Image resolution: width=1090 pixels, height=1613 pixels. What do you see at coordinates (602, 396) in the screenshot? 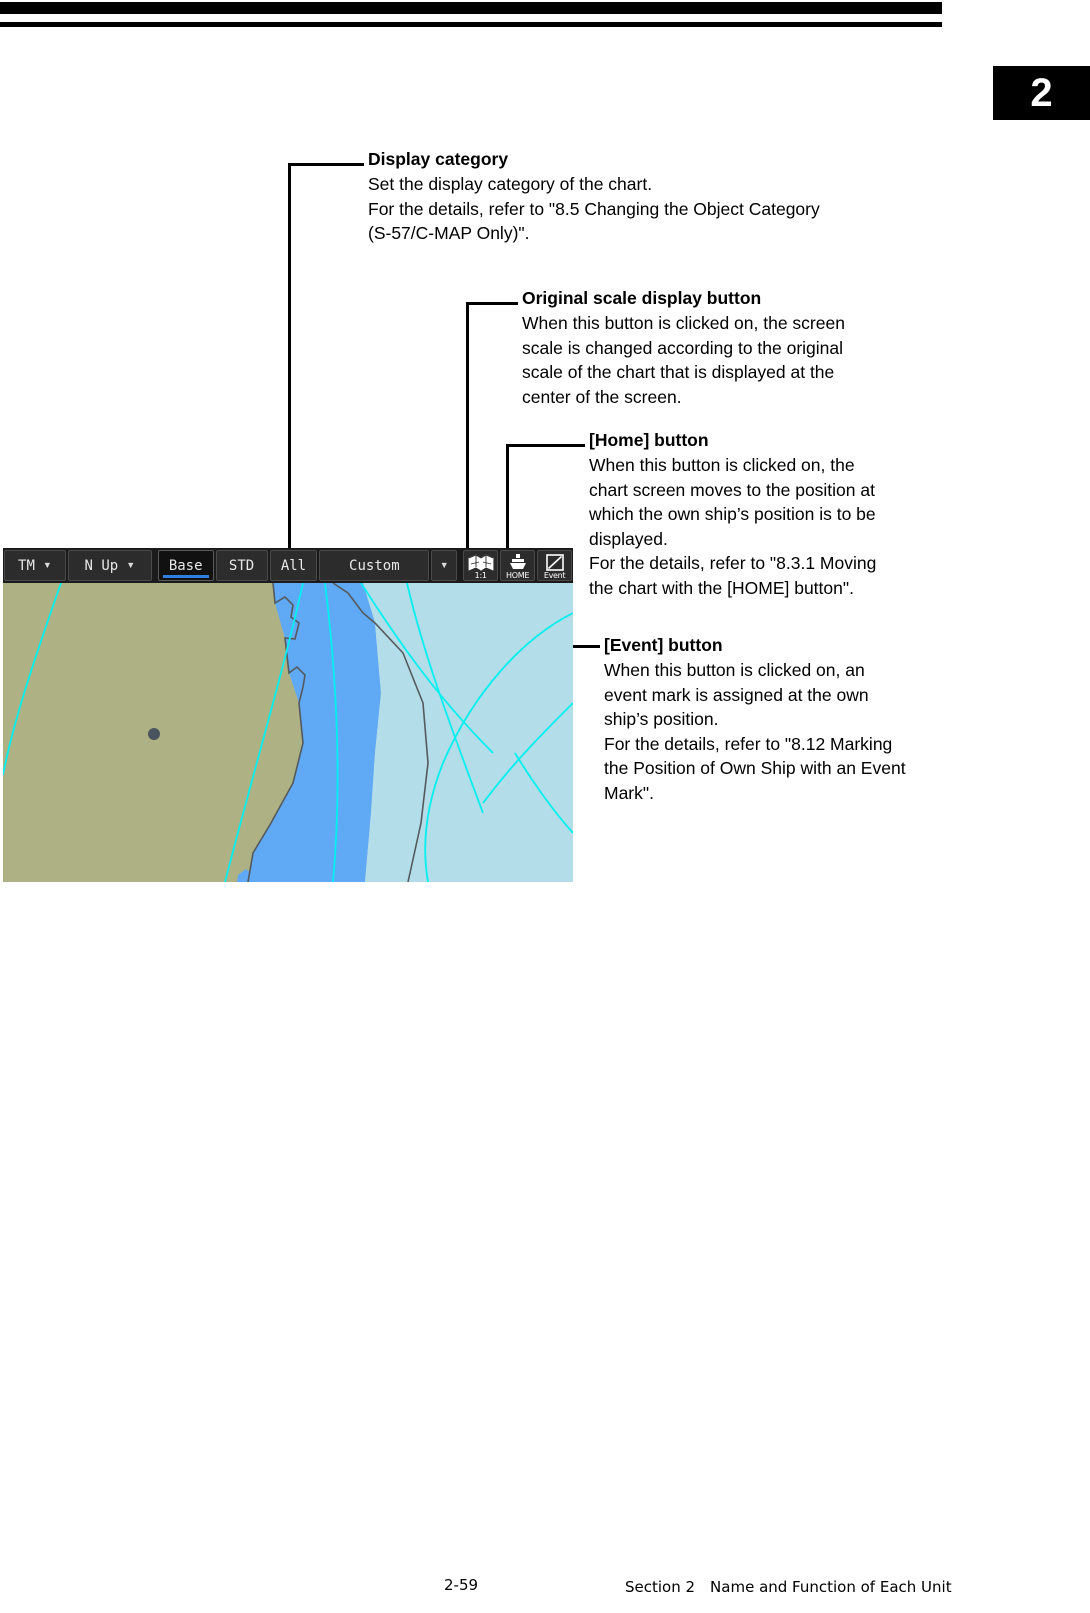
I see `callout-body-line: center of the screen.` at bounding box center [602, 396].